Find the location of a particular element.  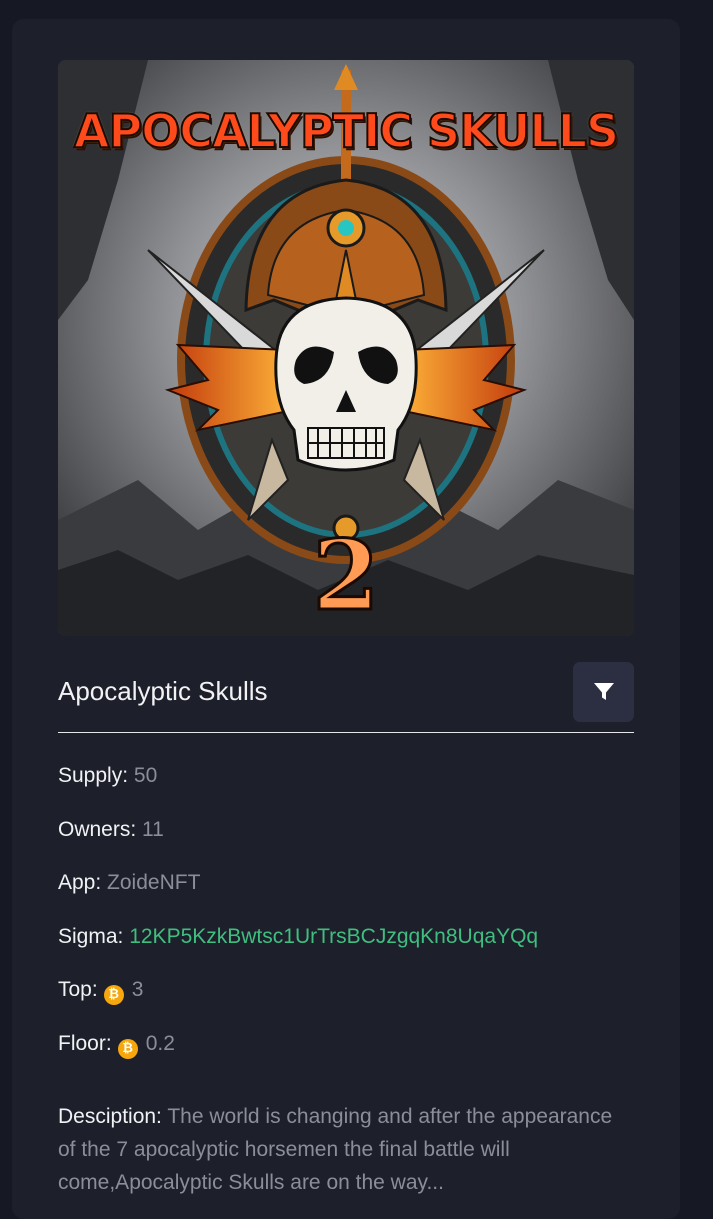

supply-value: 50 is located at coordinates (145, 775).